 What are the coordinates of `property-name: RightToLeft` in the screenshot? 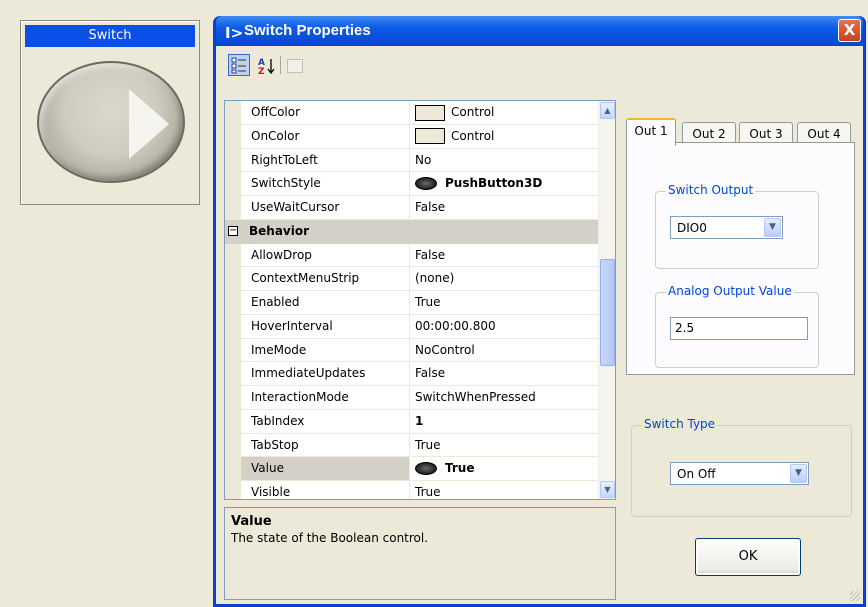 It's located at (325, 160).